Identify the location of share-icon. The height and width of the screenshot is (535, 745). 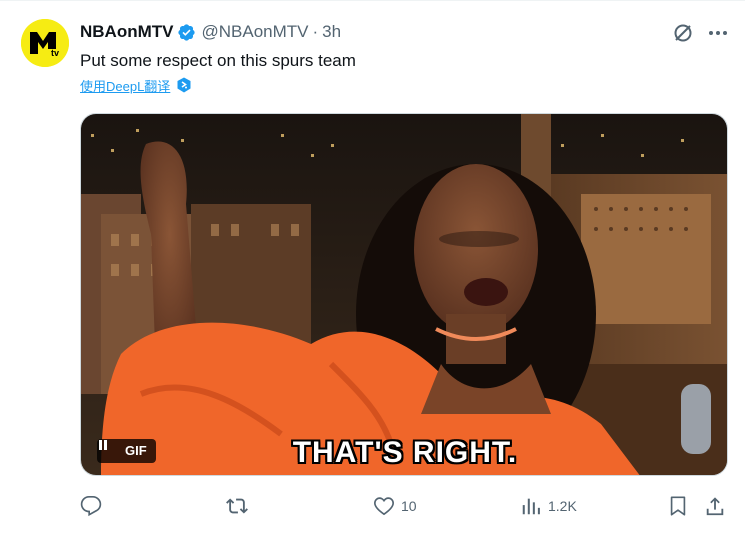
(715, 506).